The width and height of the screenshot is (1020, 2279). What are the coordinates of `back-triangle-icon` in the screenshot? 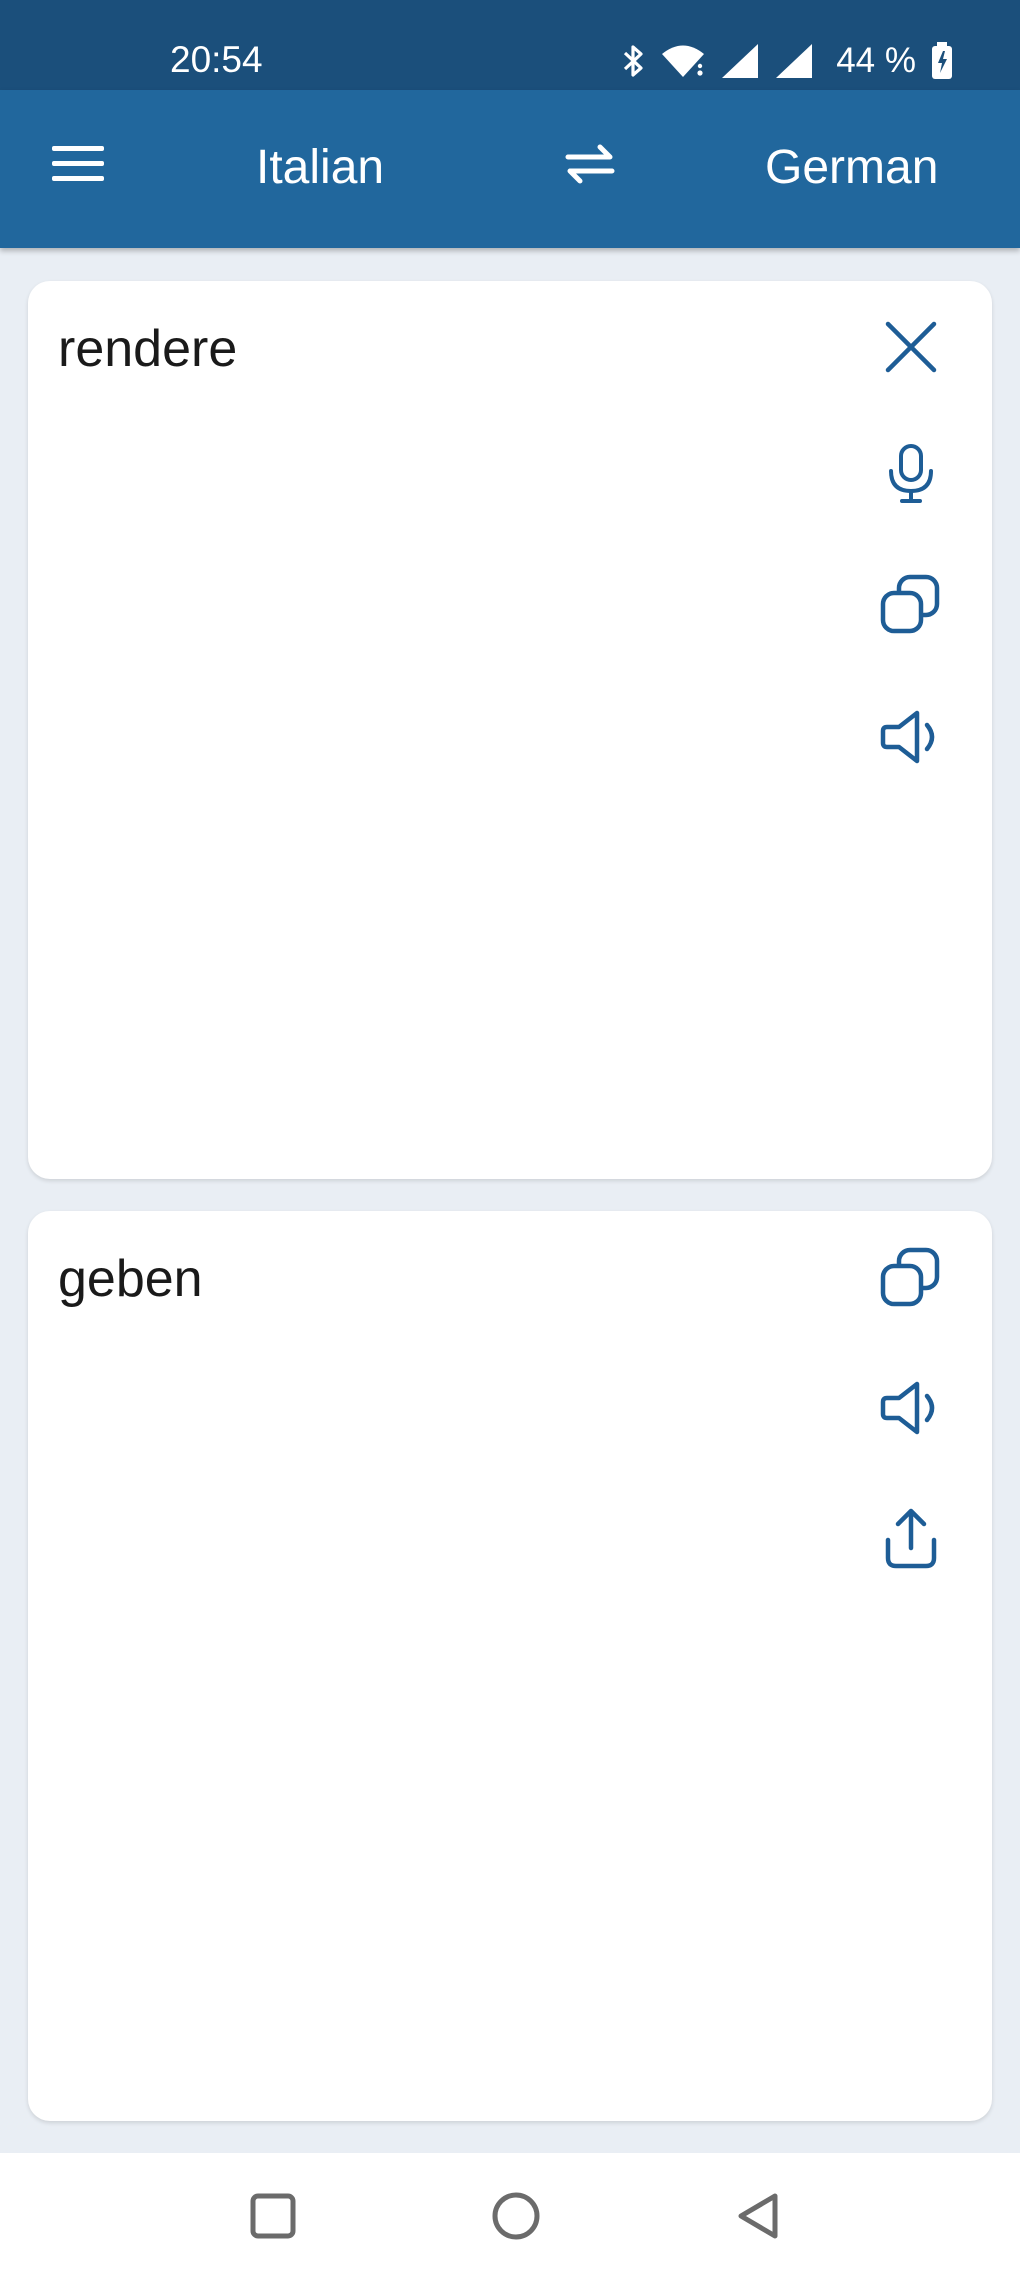 It's located at (759, 2218).